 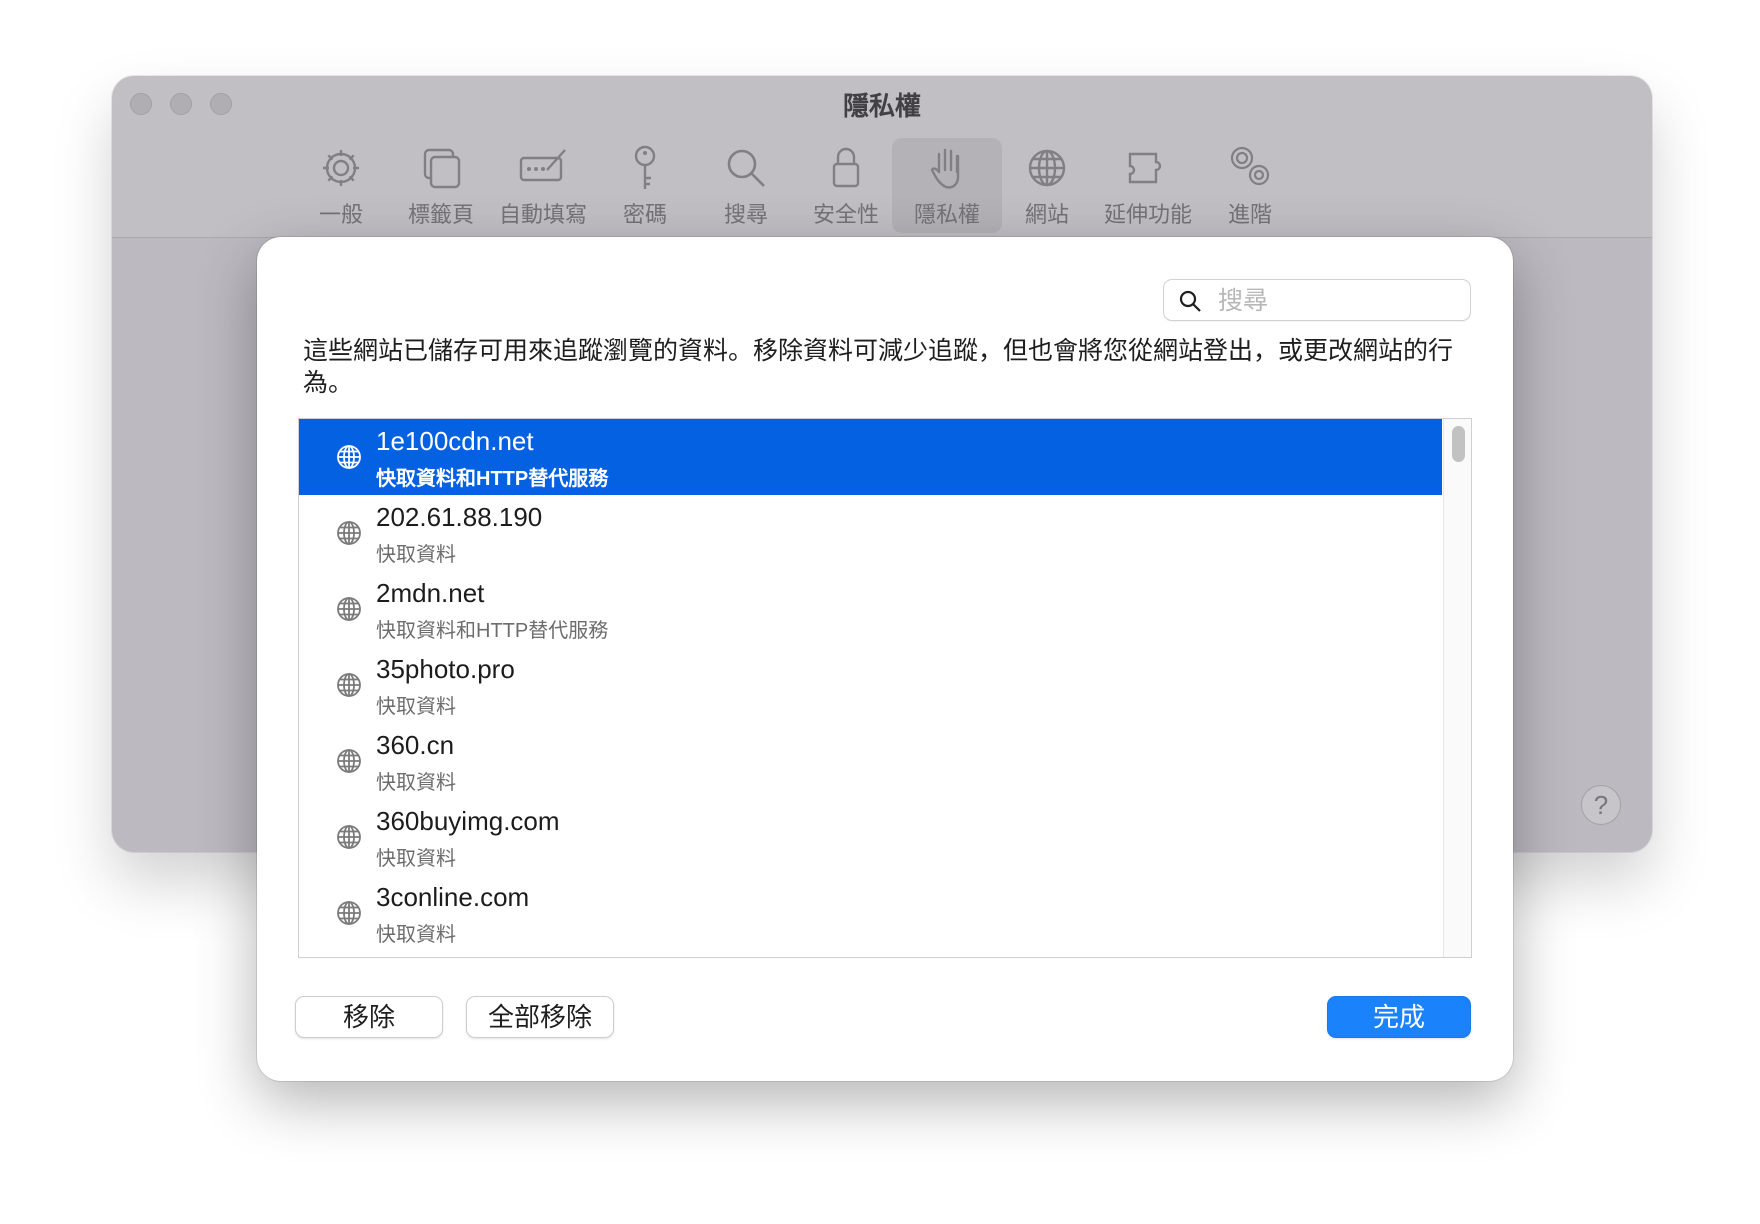 What do you see at coordinates (369, 1017) in the screenshot?
I see `remove-button: 移除` at bounding box center [369, 1017].